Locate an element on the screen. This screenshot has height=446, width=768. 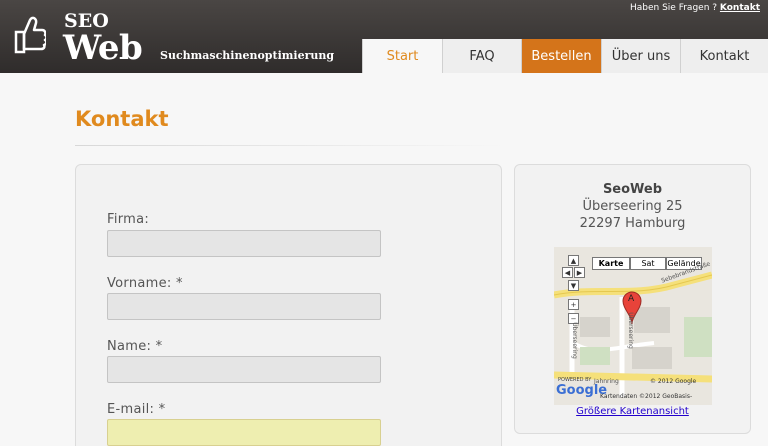
thumbs-up-icon is located at coordinates (30, 35).